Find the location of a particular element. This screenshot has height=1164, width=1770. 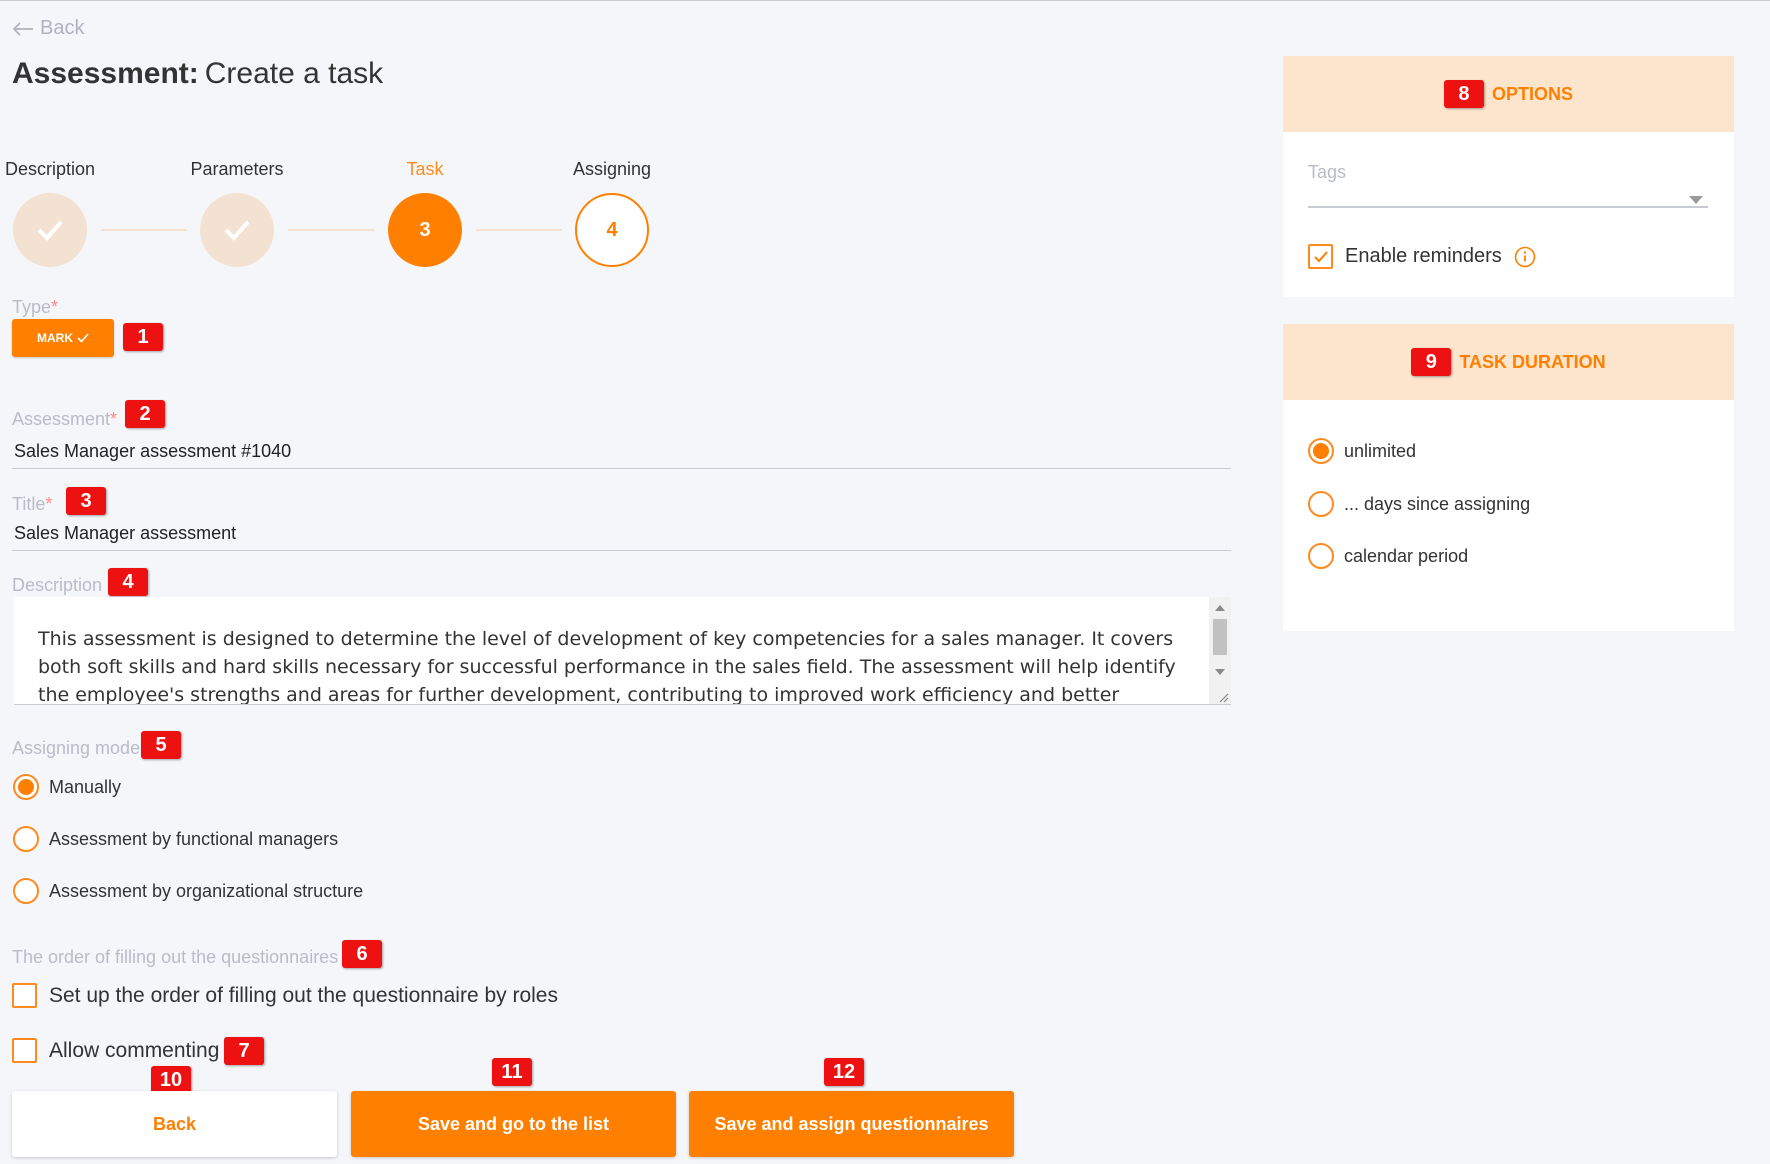

annotation-badge-3: 3 is located at coordinates (86, 501).